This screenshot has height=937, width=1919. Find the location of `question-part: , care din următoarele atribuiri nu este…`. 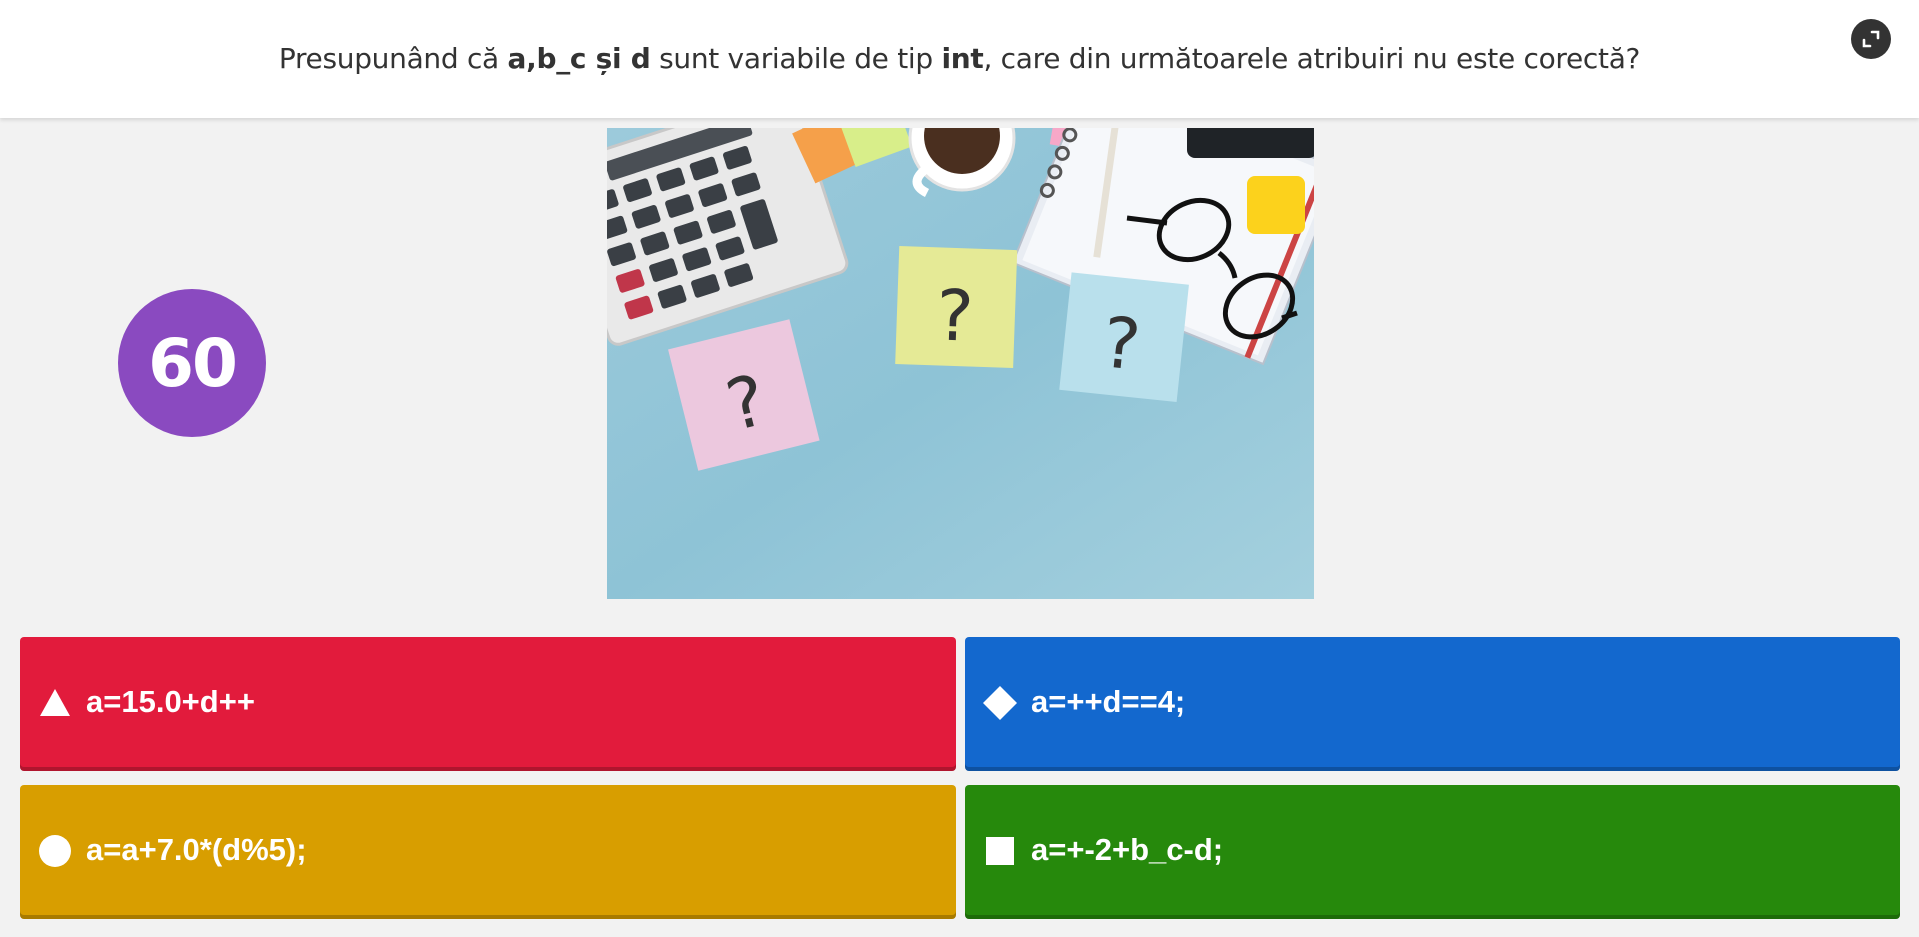

question-part: , care din următoarele atribuiri nu este… is located at coordinates (1312, 58).